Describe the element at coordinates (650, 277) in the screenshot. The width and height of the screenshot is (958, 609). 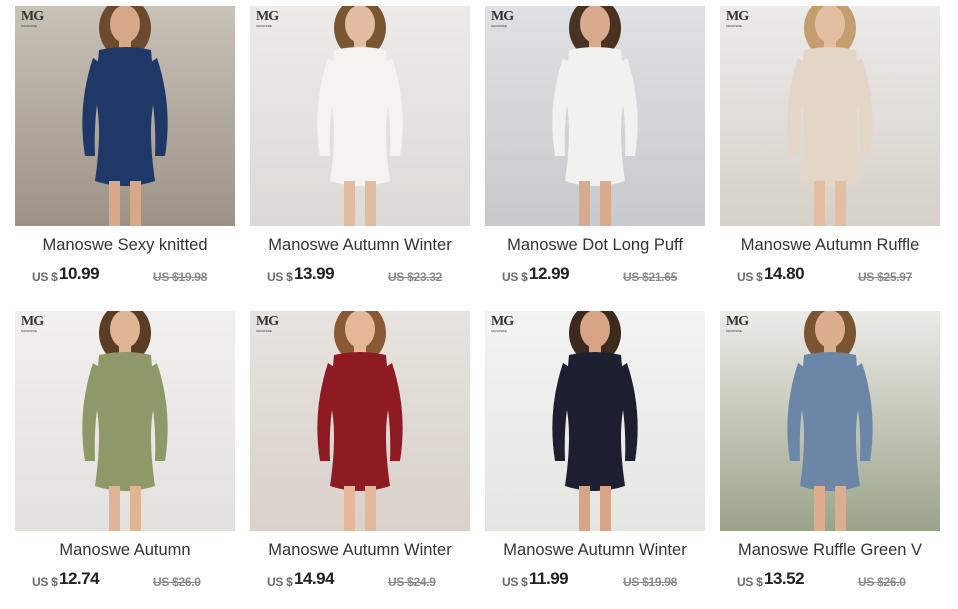
I see `original-price: US $21.65` at that location.